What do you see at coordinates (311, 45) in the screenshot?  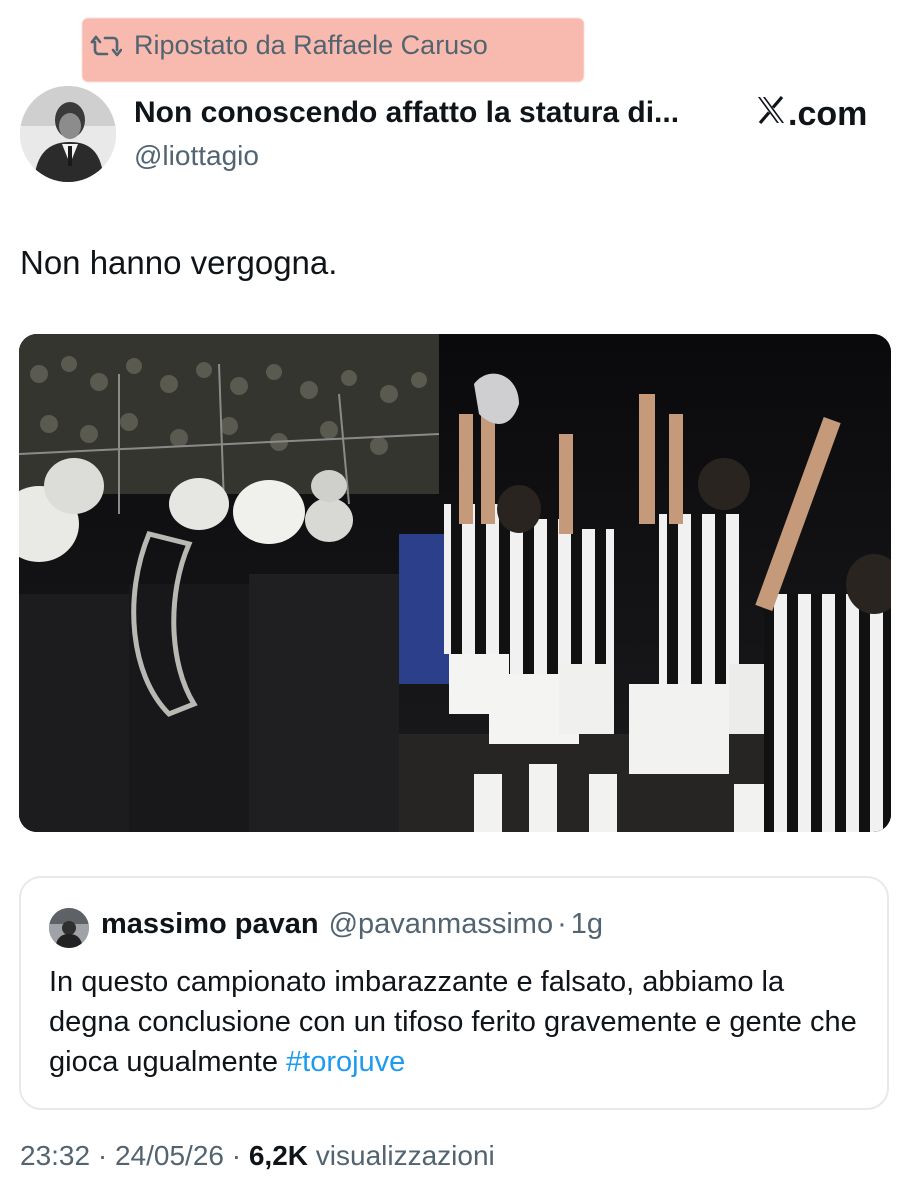 I see `repost-label: Ripostato da Raffaele Caruso` at bounding box center [311, 45].